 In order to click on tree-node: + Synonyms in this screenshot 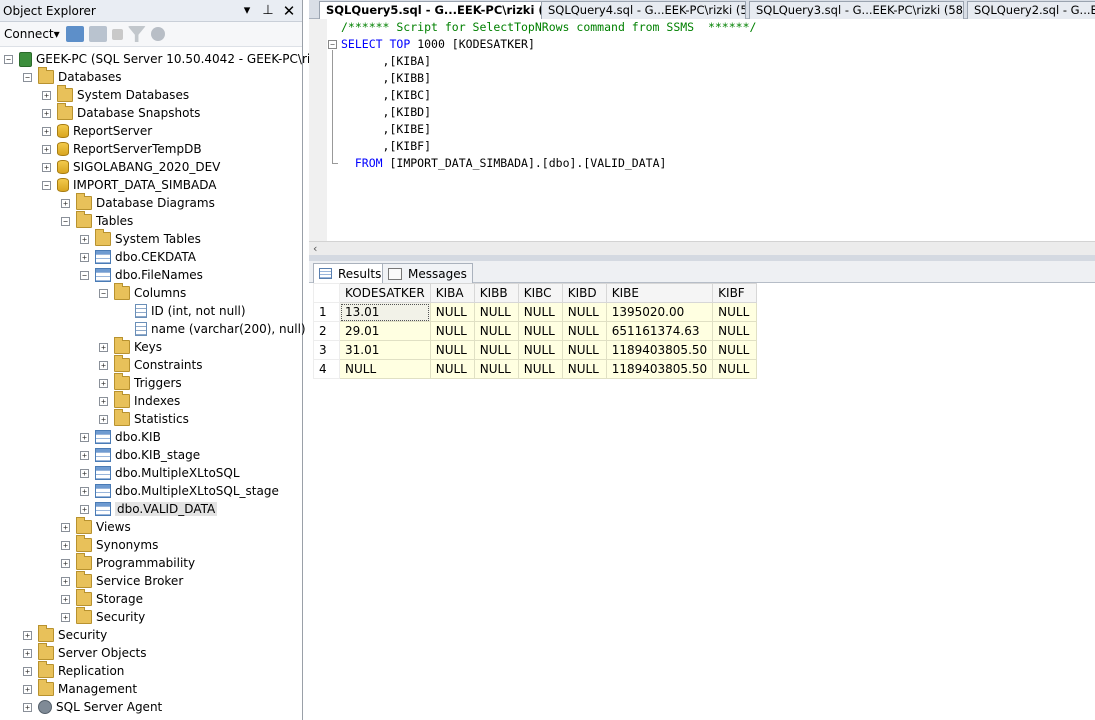, I will do `click(109, 544)`.